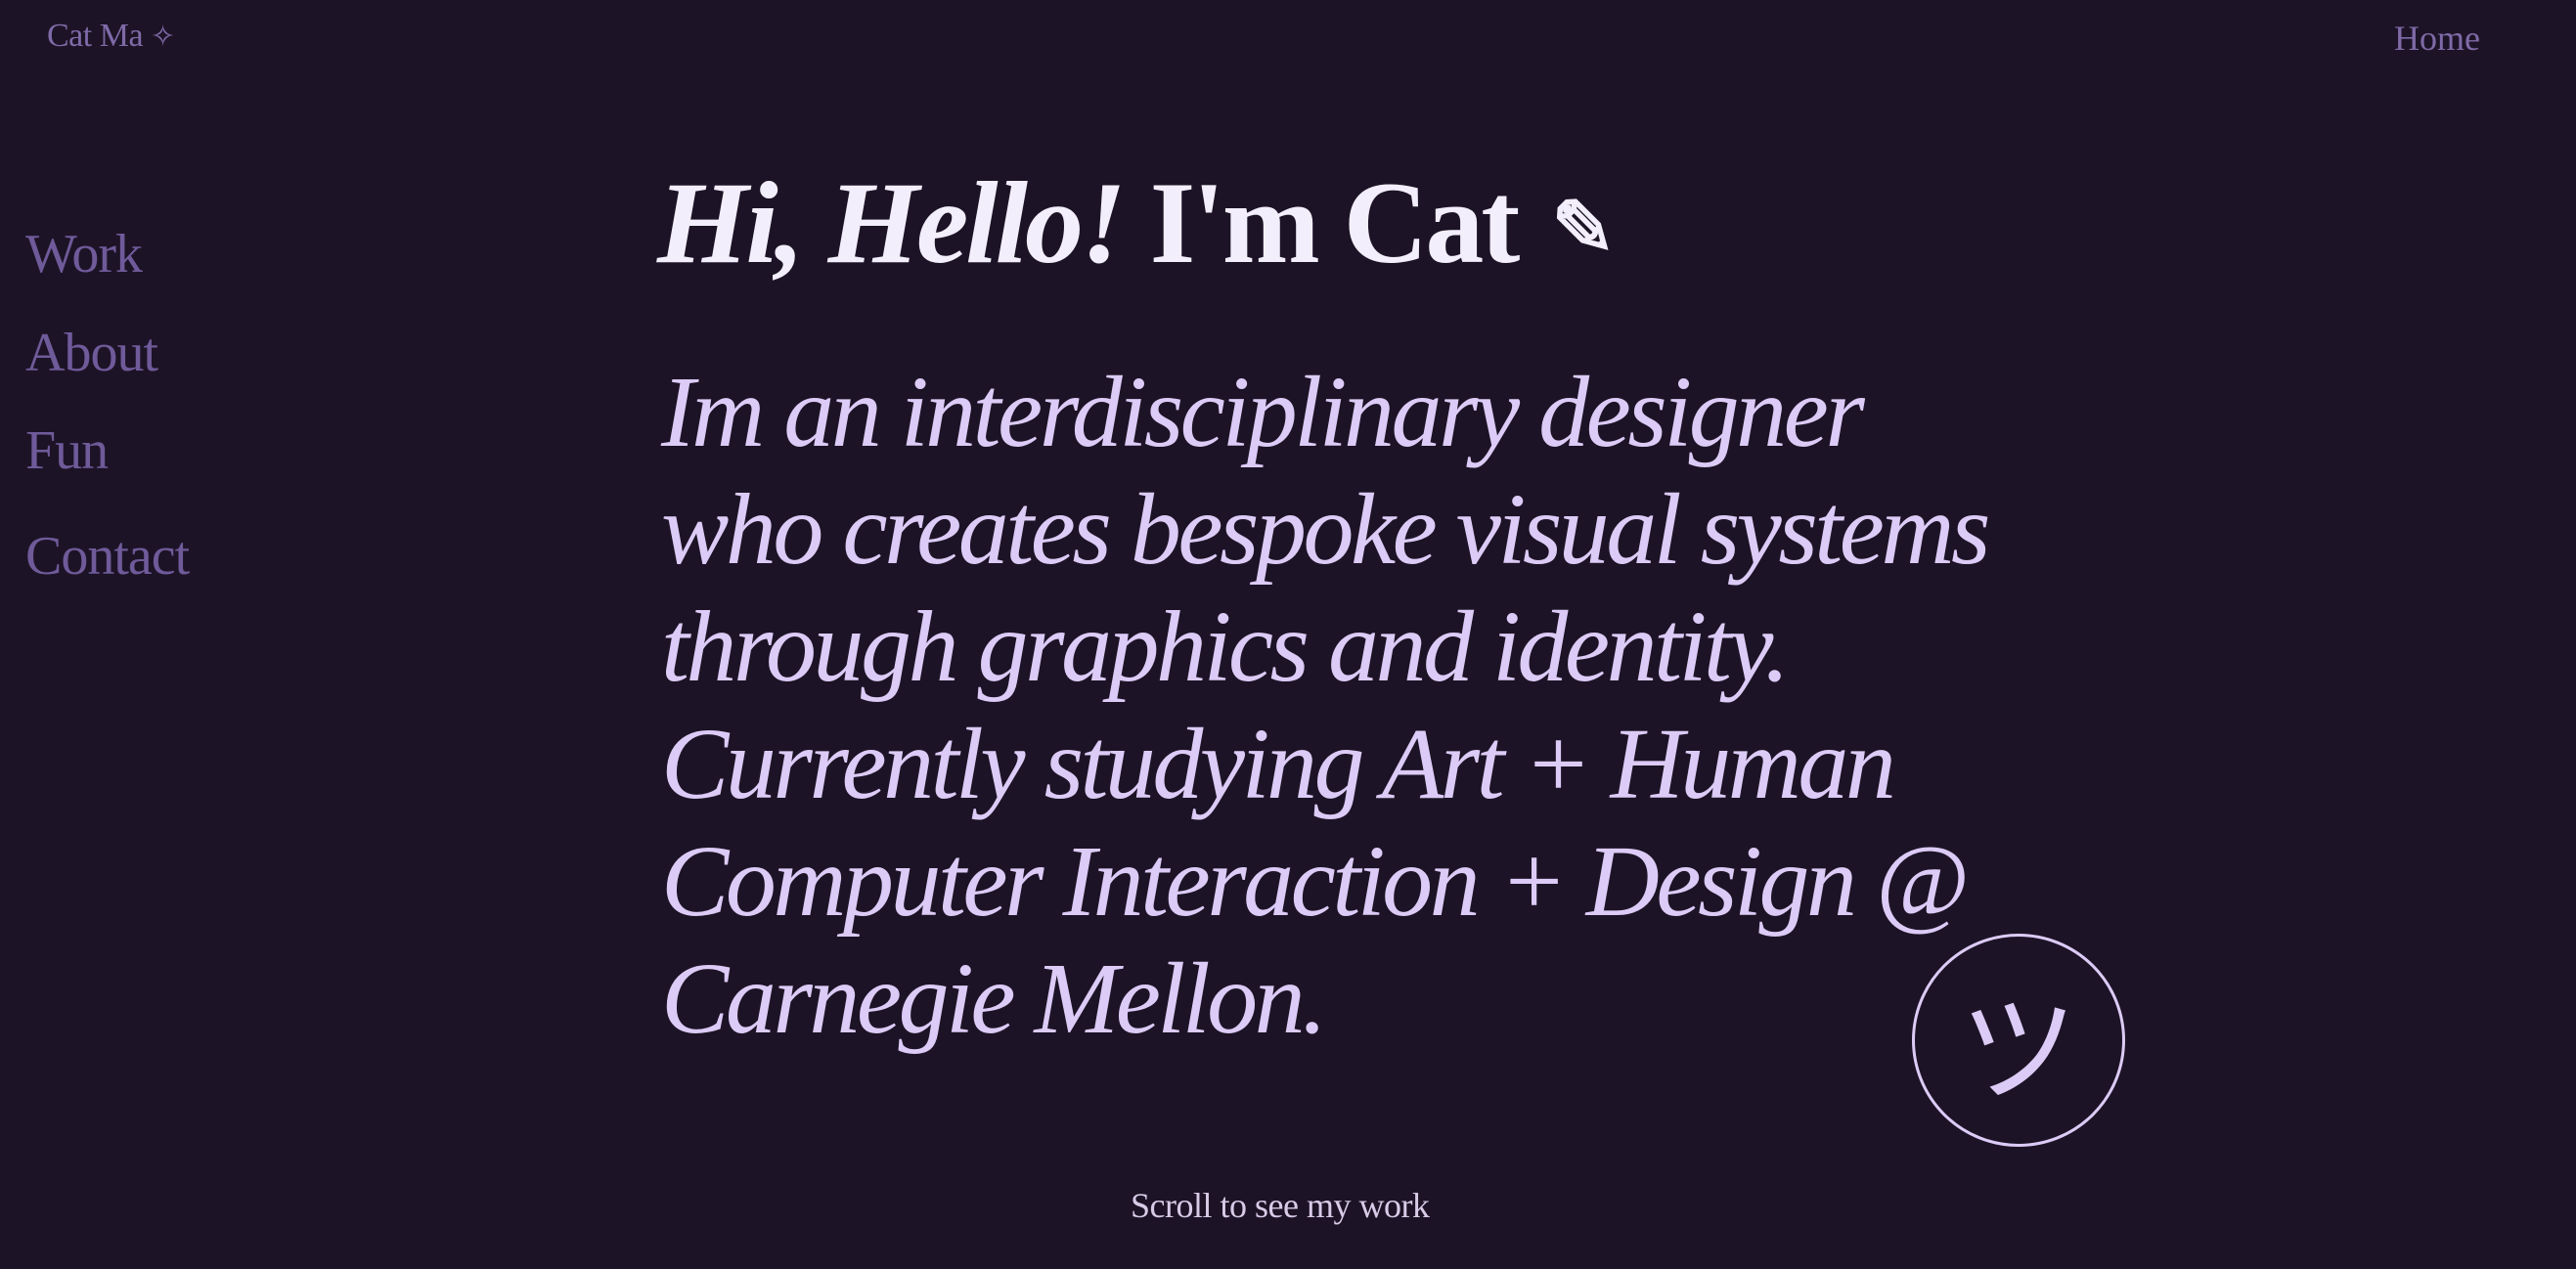 This screenshot has width=2576, height=1269. What do you see at coordinates (1278, 764) in the screenshot?
I see `intro-line: Currently studying Art + Human` at bounding box center [1278, 764].